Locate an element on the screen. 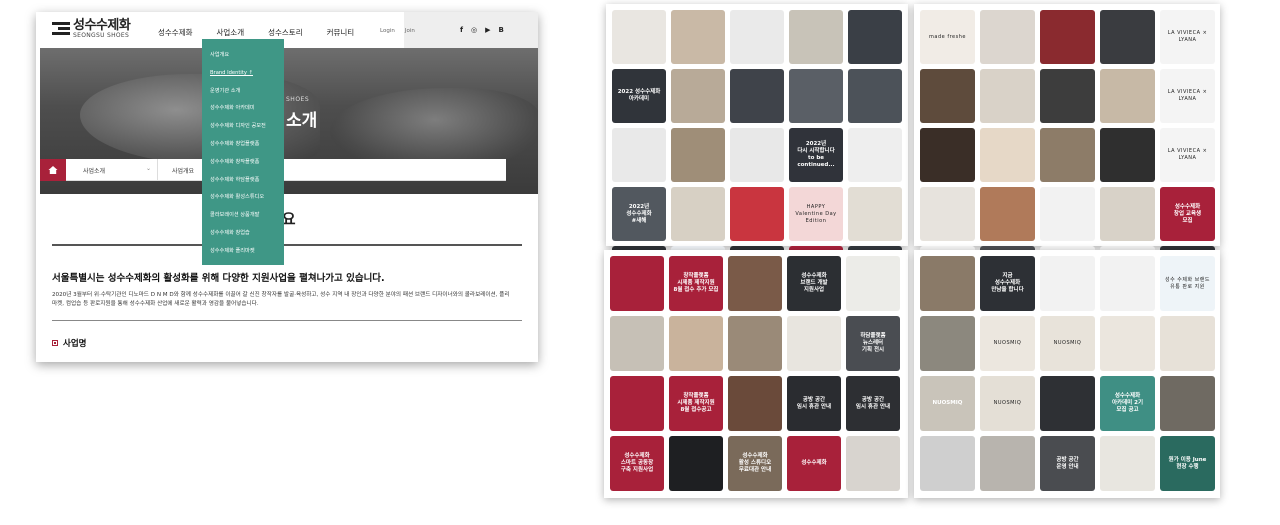 This screenshot has width=1280, height=525. youtube-icon: ▶ is located at coordinates (487, 30).